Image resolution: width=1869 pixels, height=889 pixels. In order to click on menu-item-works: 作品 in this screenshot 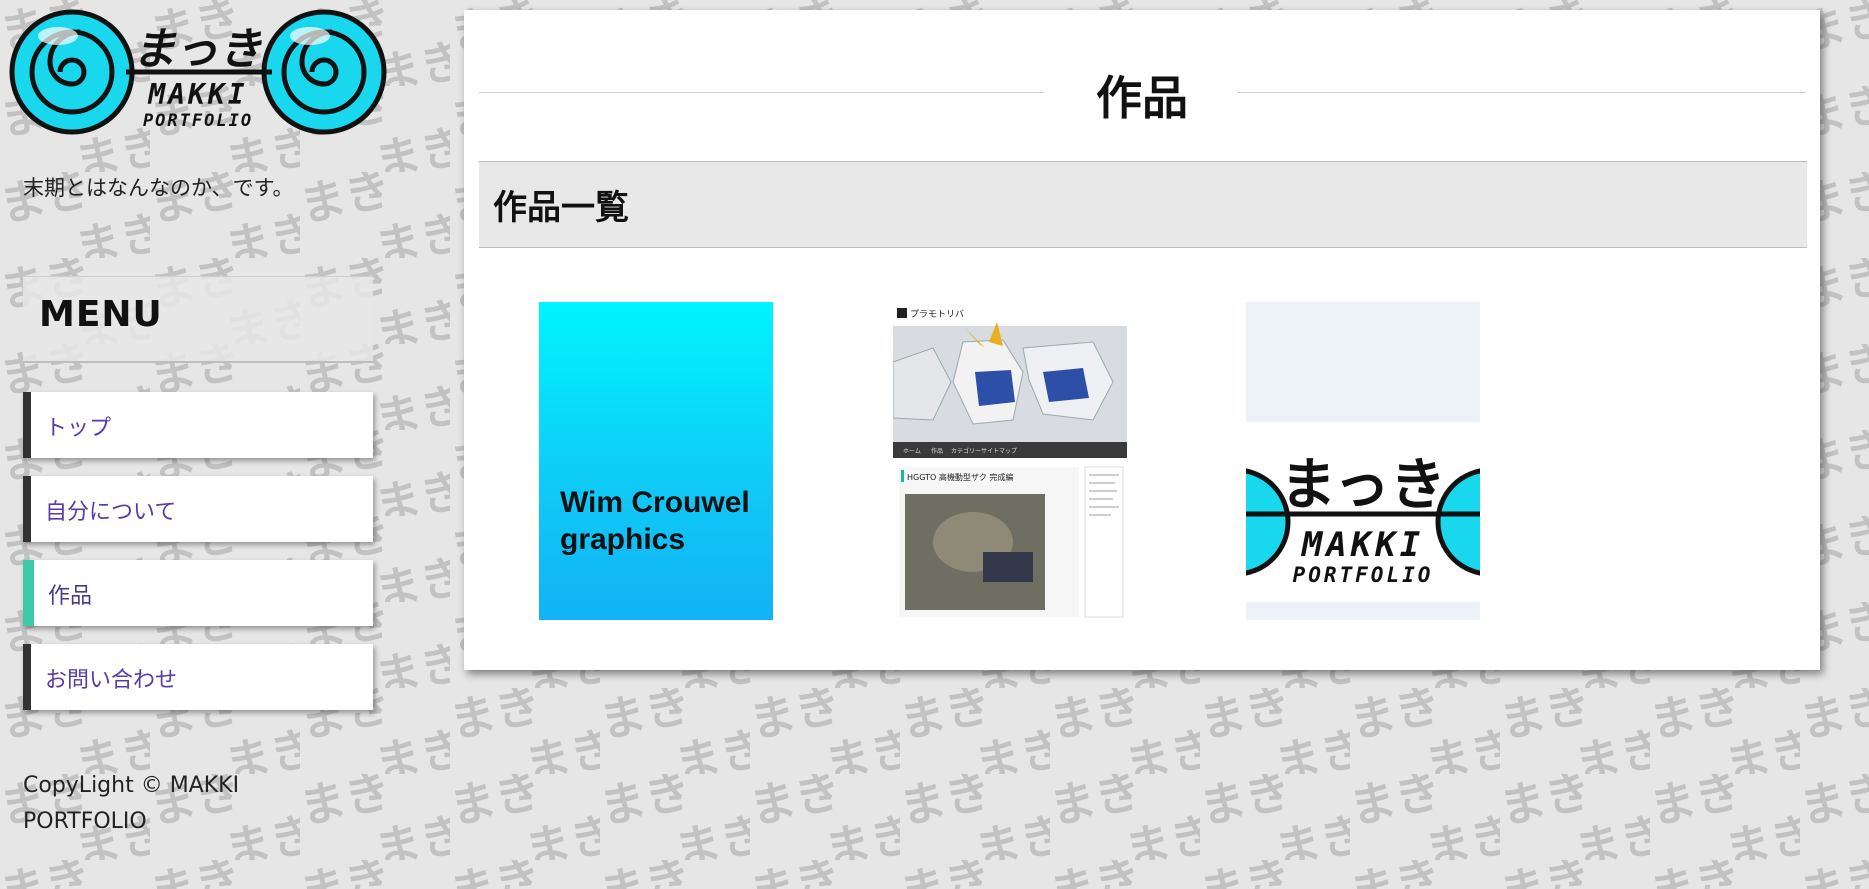, I will do `click(198, 593)`.